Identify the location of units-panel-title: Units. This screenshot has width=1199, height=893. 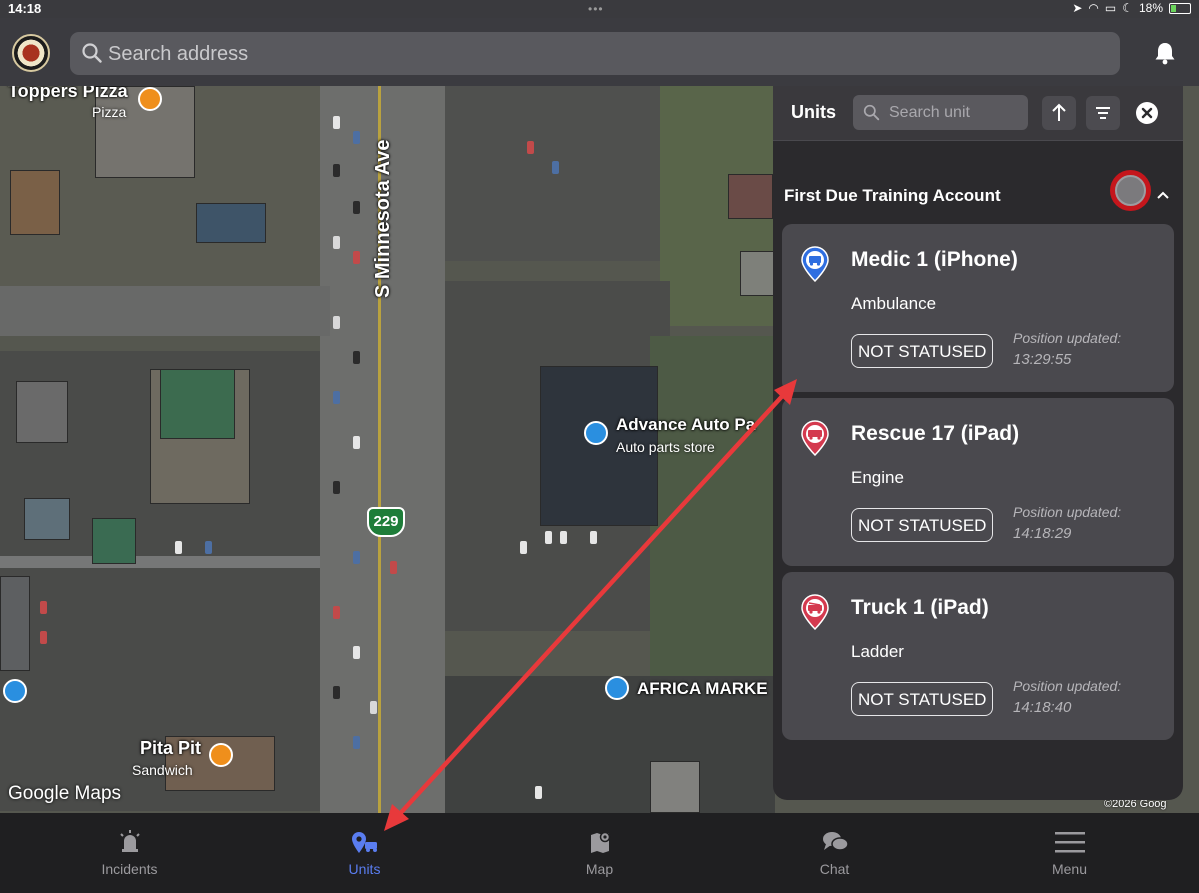
(813, 112).